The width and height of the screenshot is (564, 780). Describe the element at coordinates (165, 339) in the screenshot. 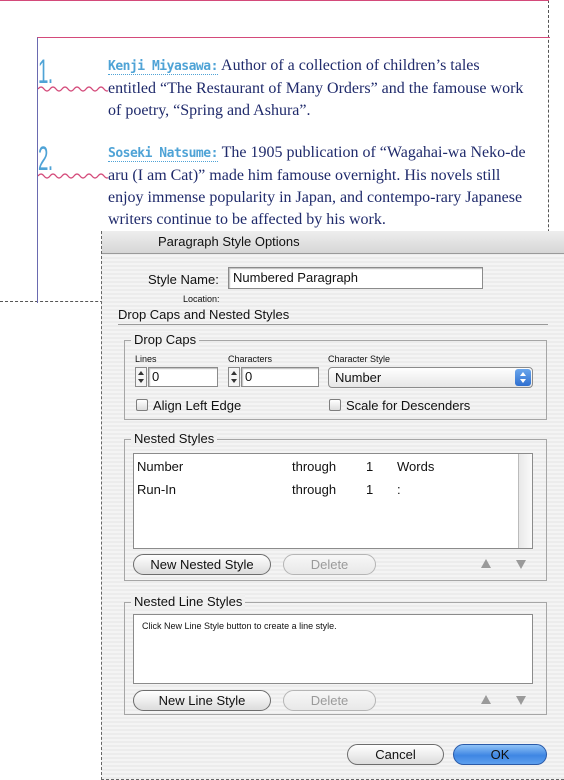

I see `drop-caps-title: Drop Caps` at that location.